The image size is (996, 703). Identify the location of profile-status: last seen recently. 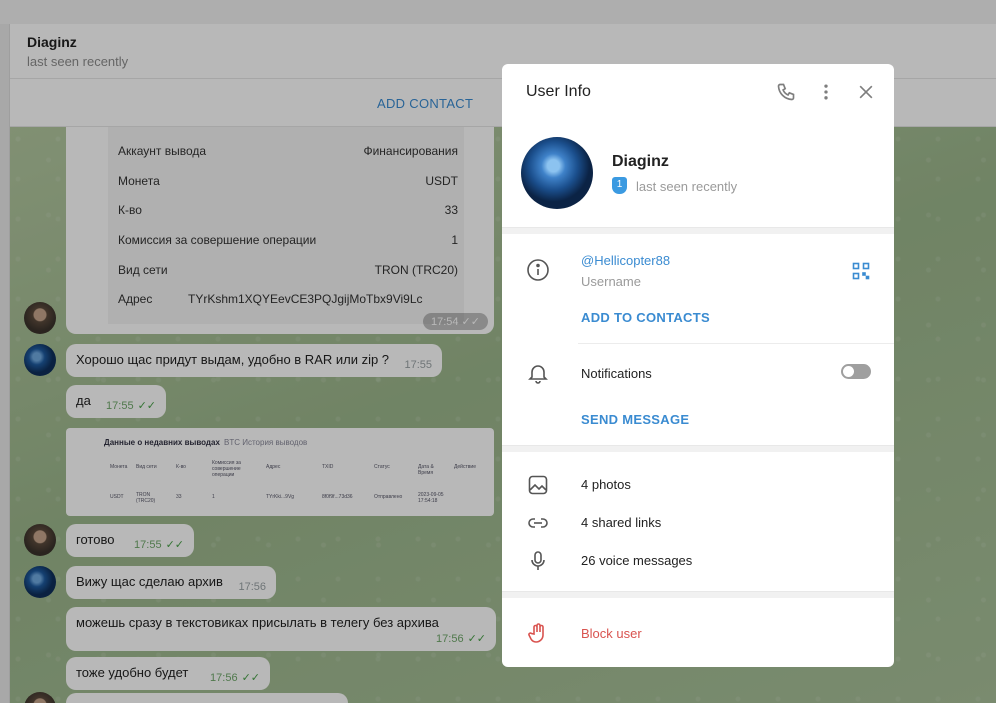
(687, 186).